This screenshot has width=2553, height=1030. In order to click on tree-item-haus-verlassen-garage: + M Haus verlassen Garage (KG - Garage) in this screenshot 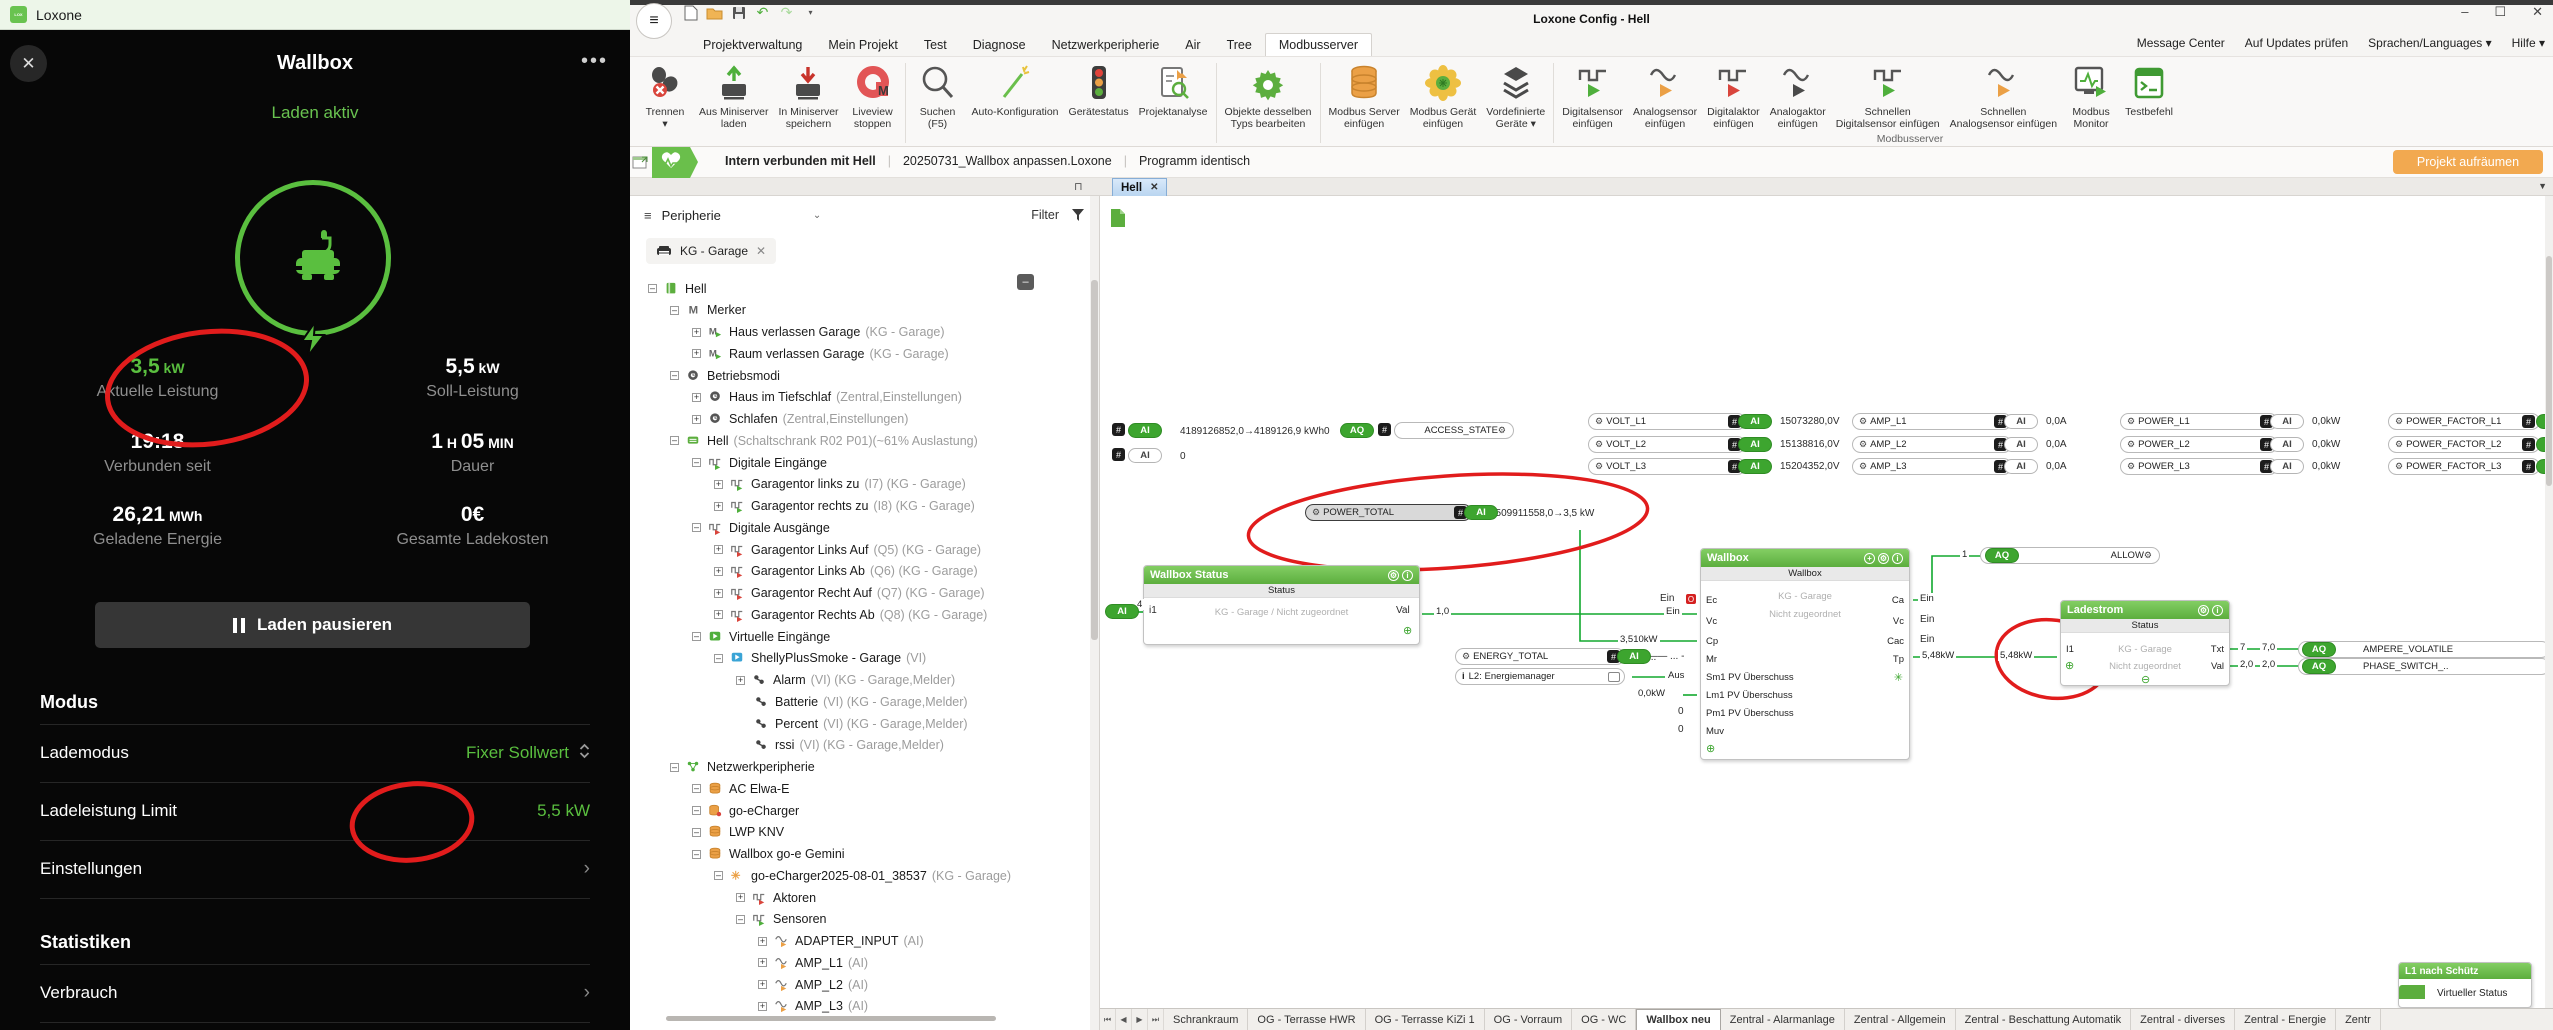, I will do `click(818, 332)`.